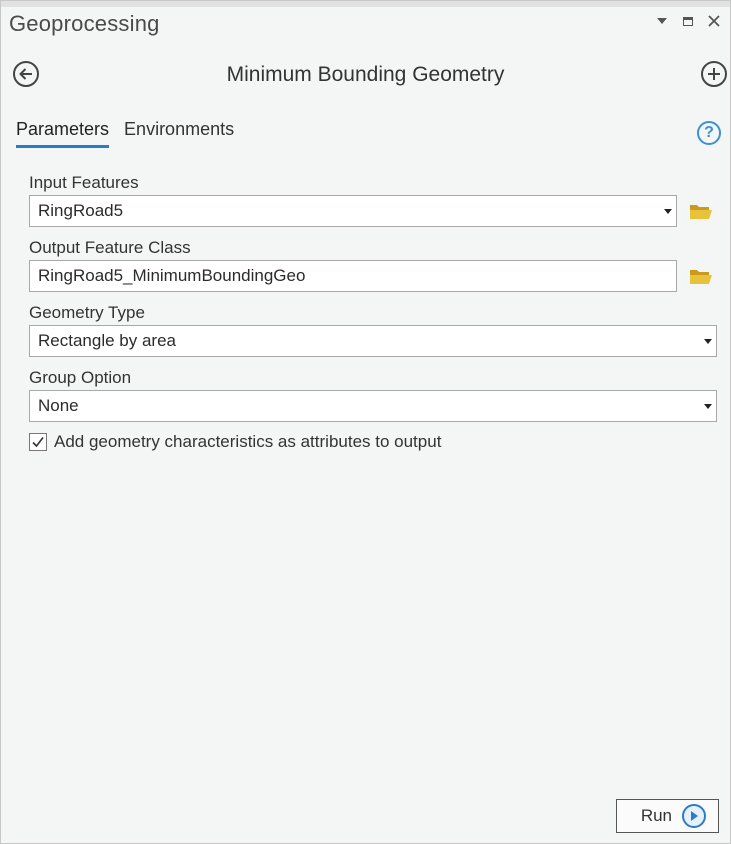  I want to click on run-button-label: Run, so click(656, 815).